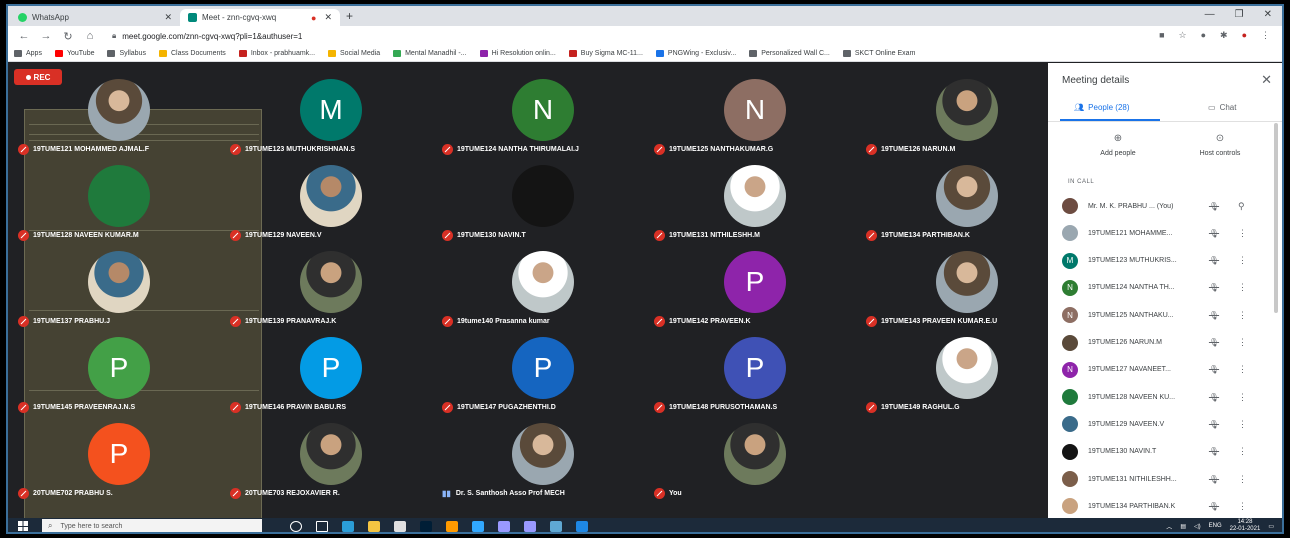  What do you see at coordinates (95, 17) in the screenshot?
I see `tab-whatsapp: WhatsApp ✕` at bounding box center [95, 17].